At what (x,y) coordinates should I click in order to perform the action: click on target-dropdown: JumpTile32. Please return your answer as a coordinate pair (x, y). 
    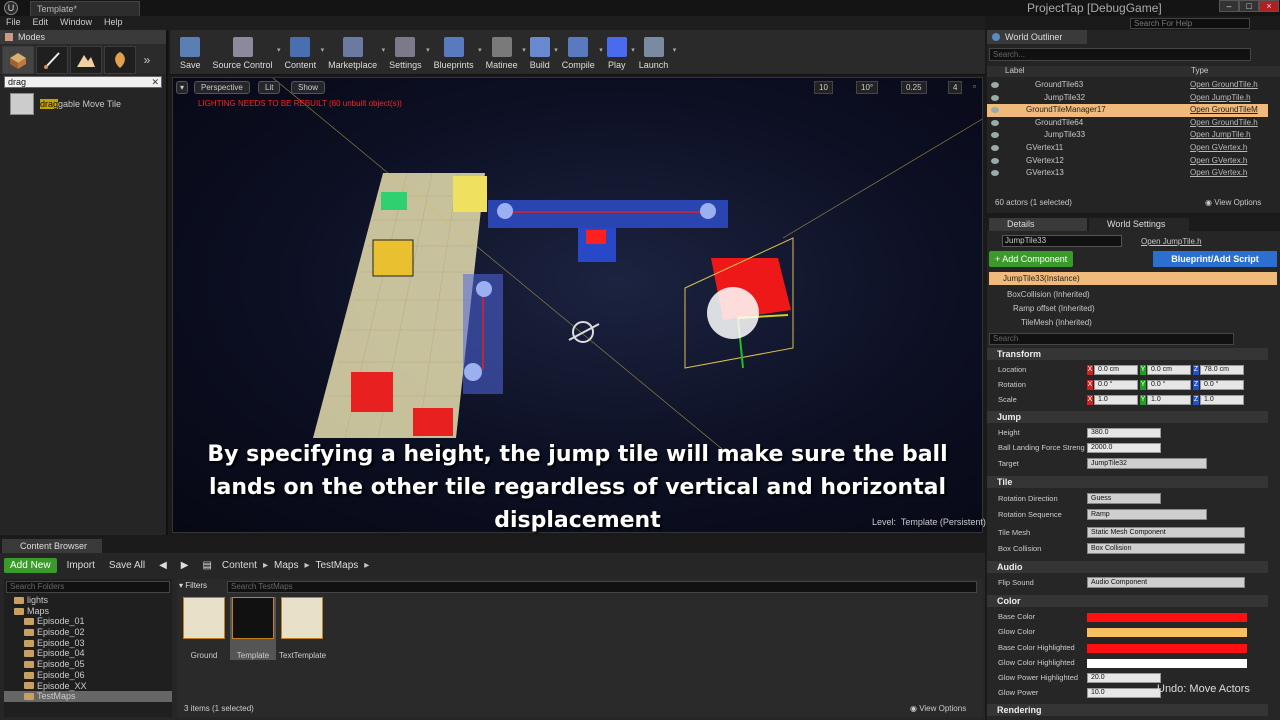
    Looking at the image, I should click on (1147, 463).